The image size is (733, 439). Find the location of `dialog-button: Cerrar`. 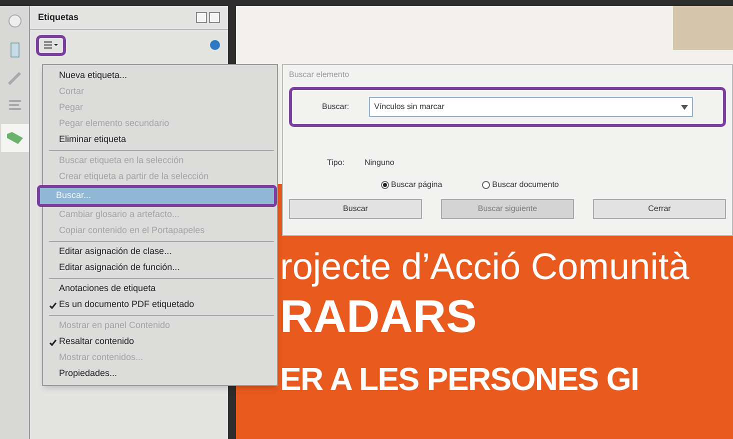

dialog-button: Cerrar is located at coordinates (659, 209).